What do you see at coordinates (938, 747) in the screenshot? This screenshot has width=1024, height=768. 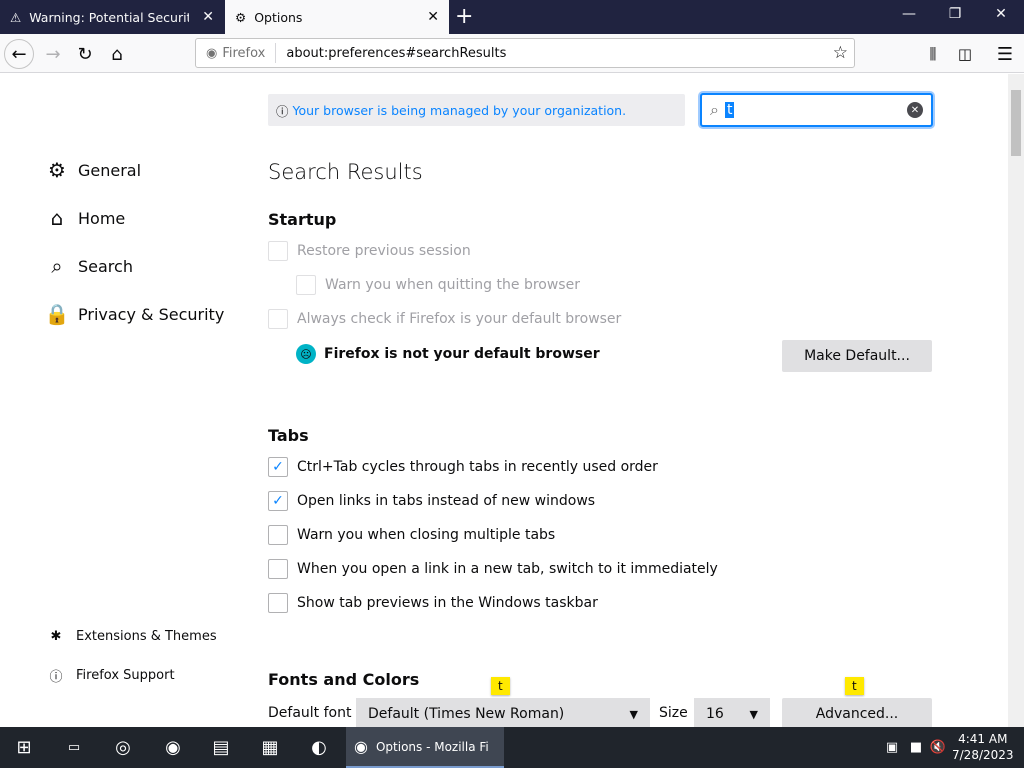 I see `volume-muted-icon: 🔇` at bounding box center [938, 747].